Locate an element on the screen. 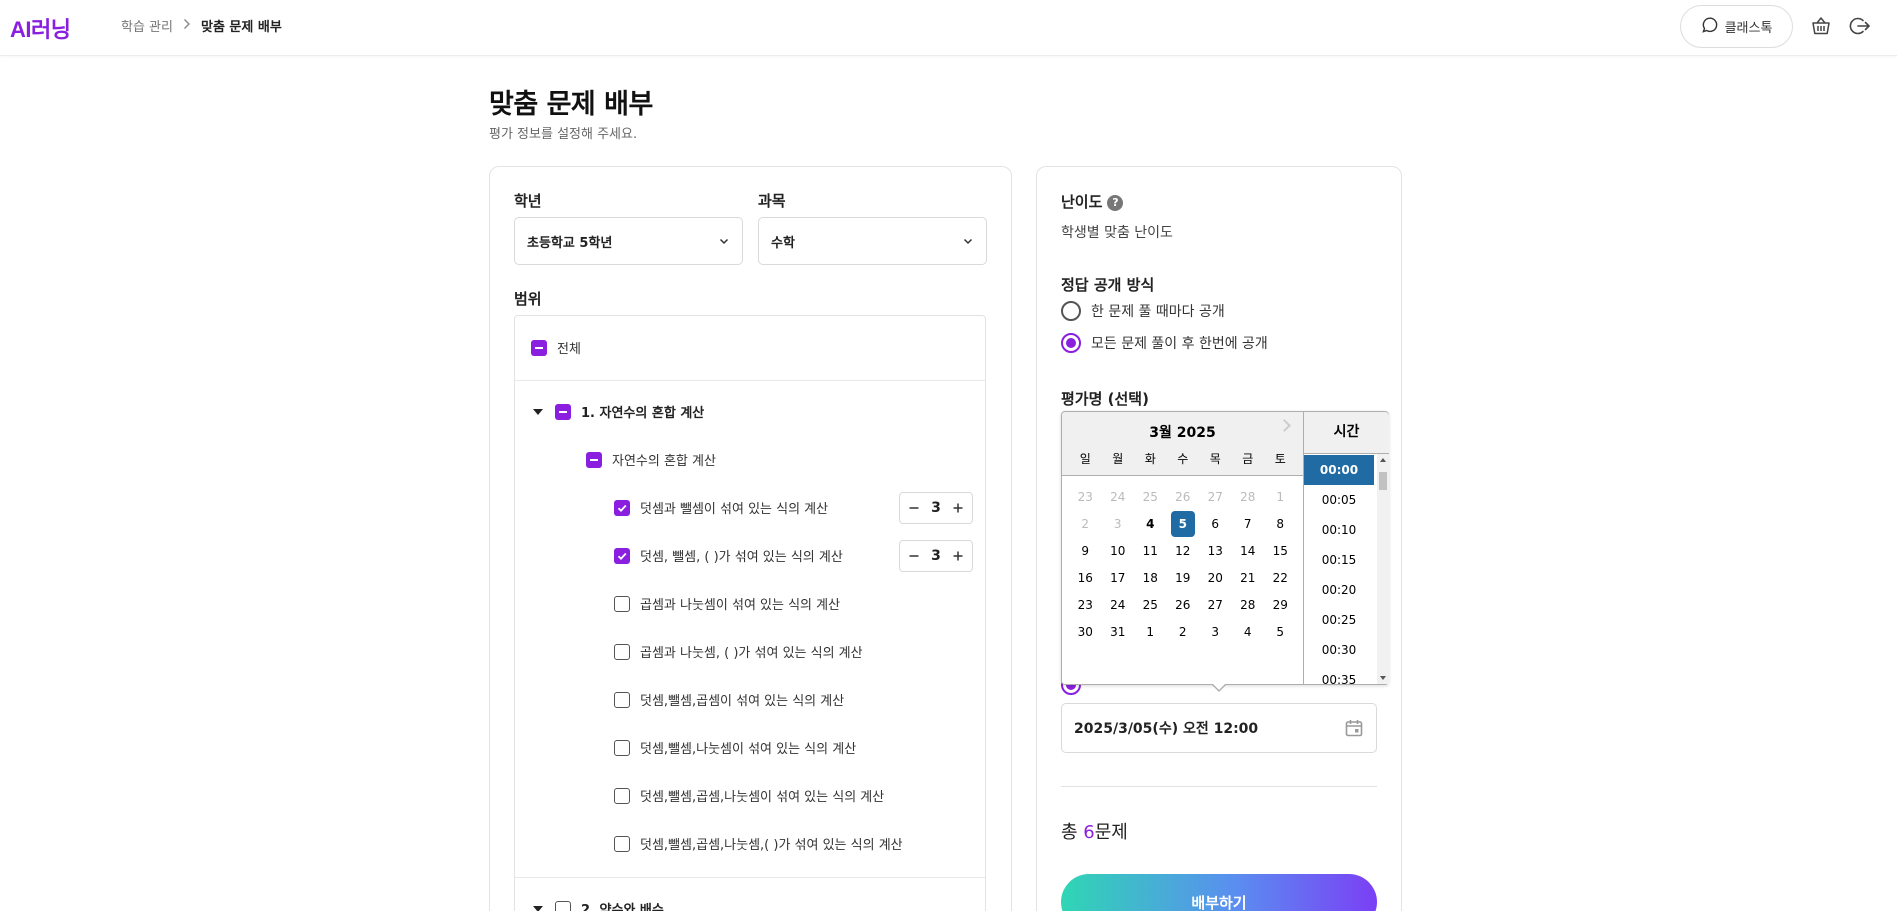 The image size is (1897, 911). calendar-day: 18 is located at coordinates (1150, 578).